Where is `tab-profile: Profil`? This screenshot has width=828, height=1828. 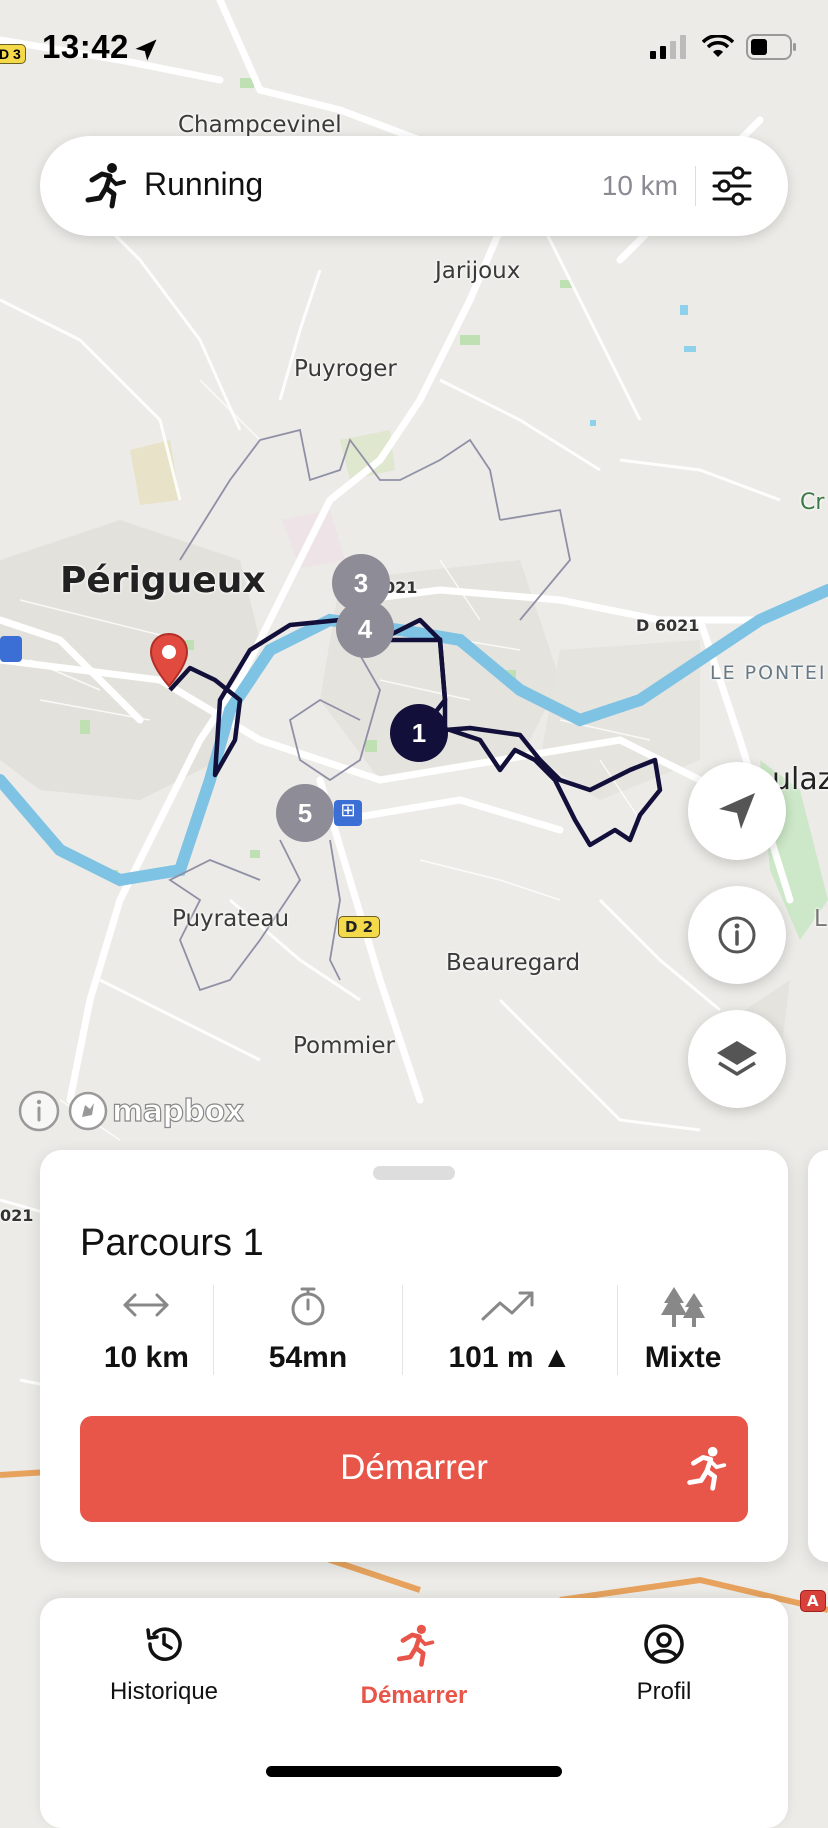 tab-profile: Profil is located at coordinates (664, 1664).